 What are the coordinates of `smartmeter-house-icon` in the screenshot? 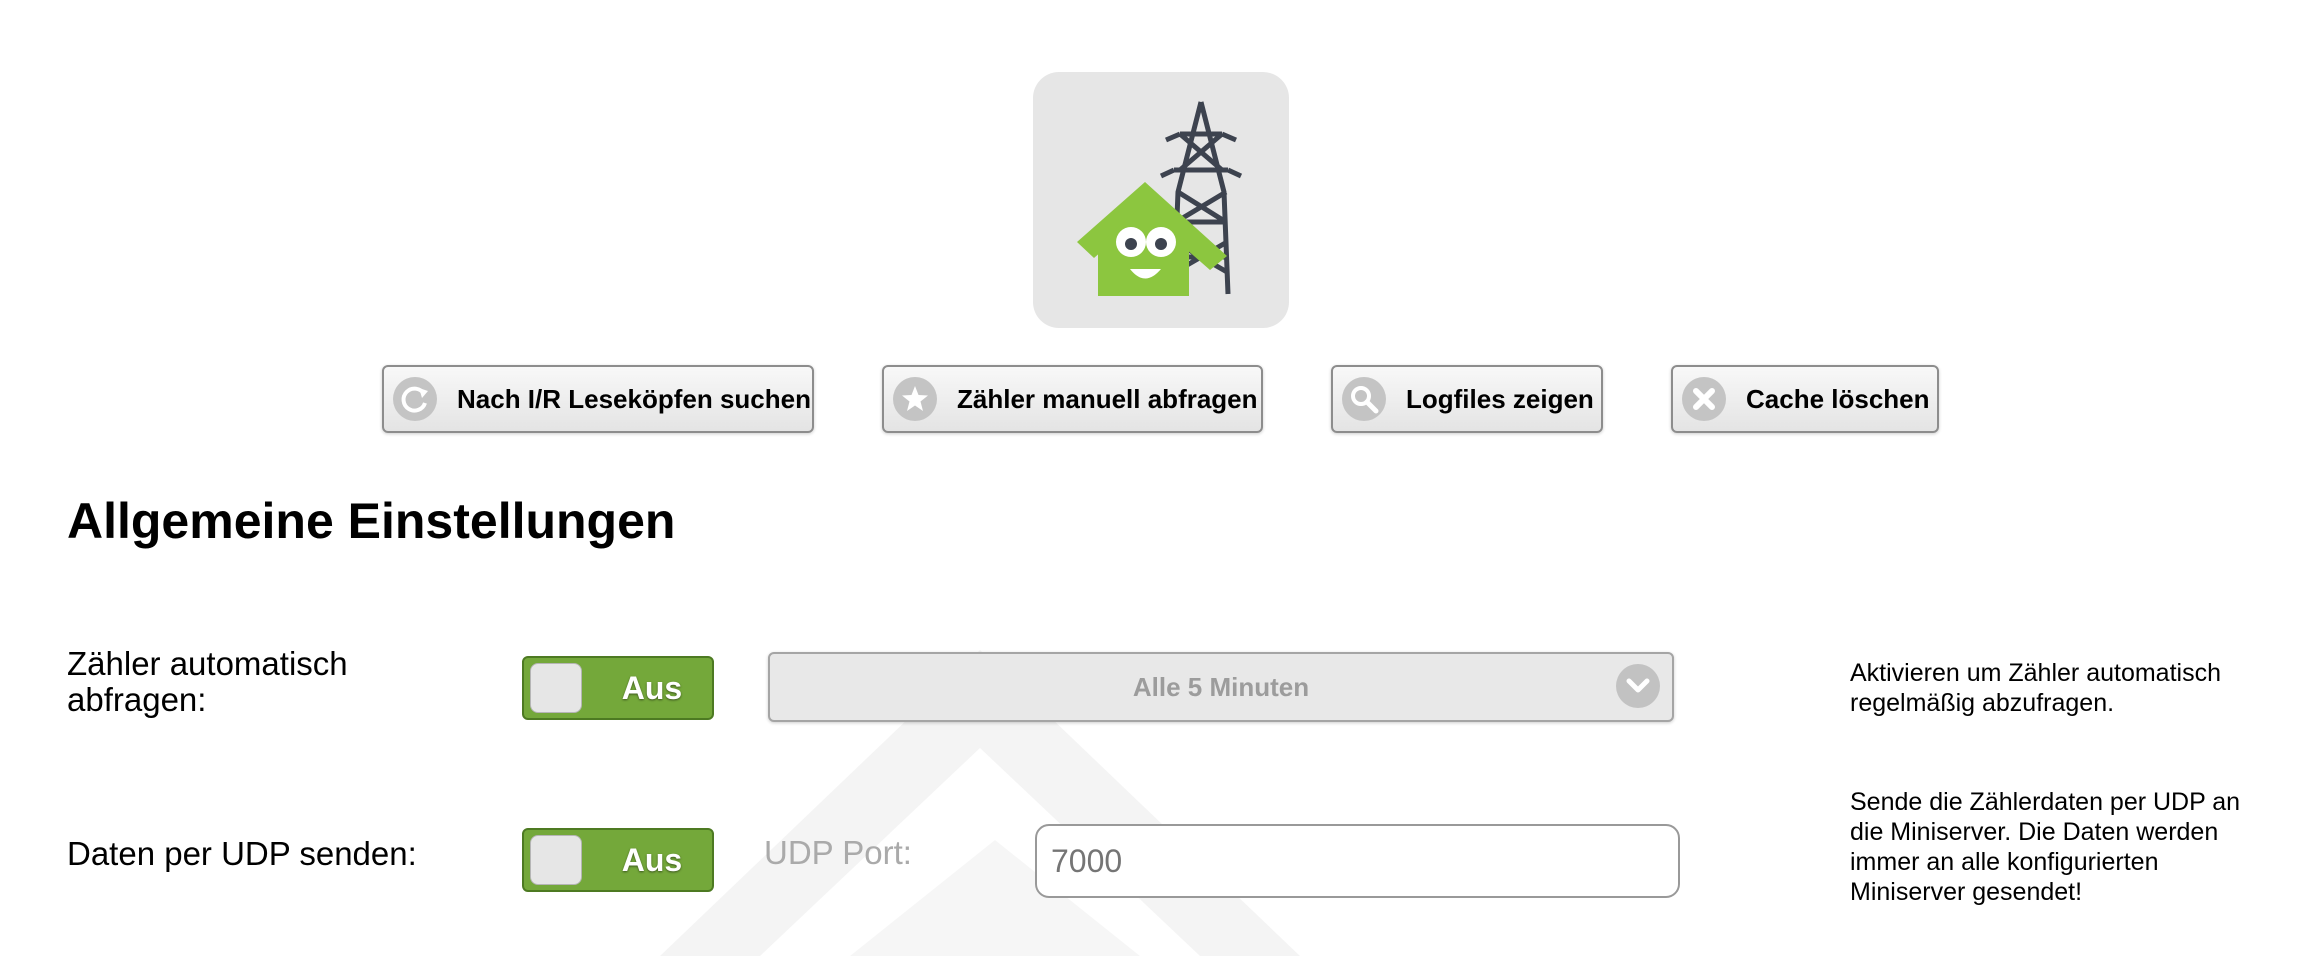 It's located at (1160, 198).